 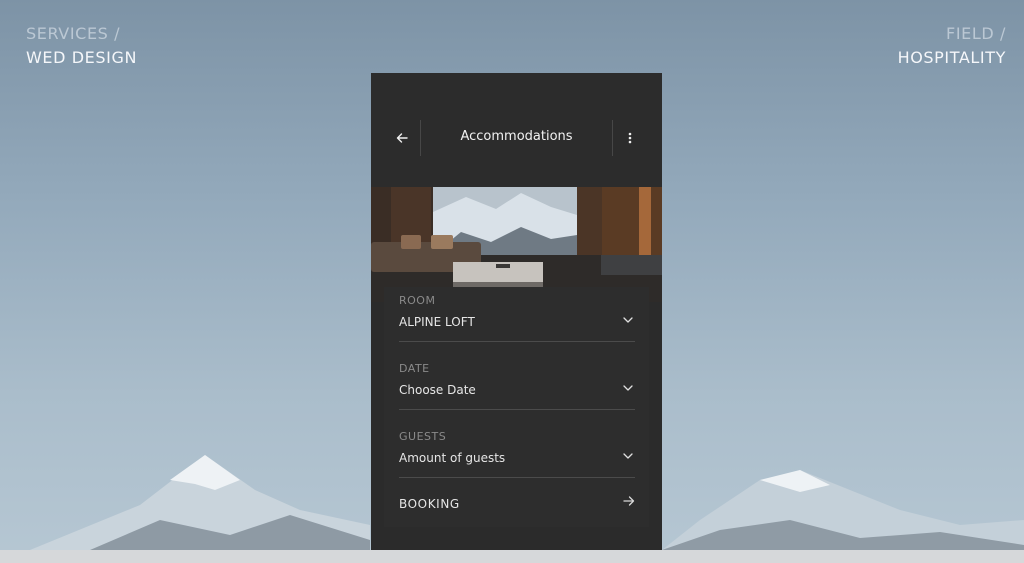 I want to click on room-hero-image, so click(x=516, y=244).